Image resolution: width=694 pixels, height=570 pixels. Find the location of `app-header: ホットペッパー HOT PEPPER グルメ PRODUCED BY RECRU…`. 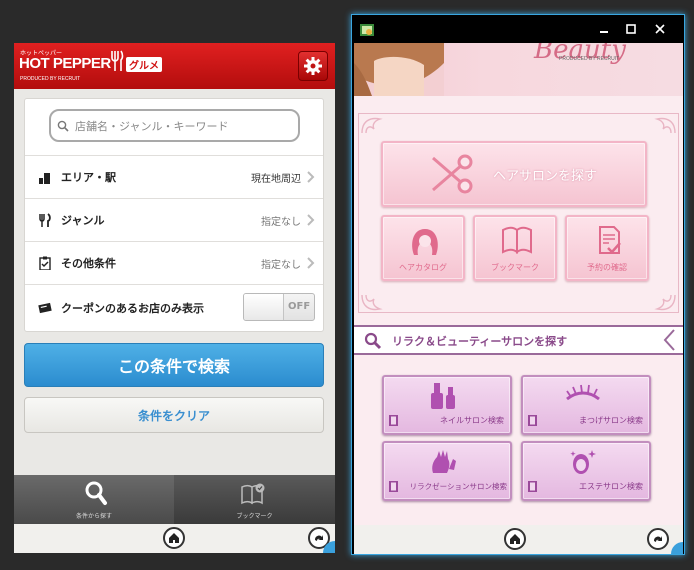

app-header: ホットペッパー HOT PEPPER グルメ PRODUCED BY RECRU… is located at coordinates (174, 66).